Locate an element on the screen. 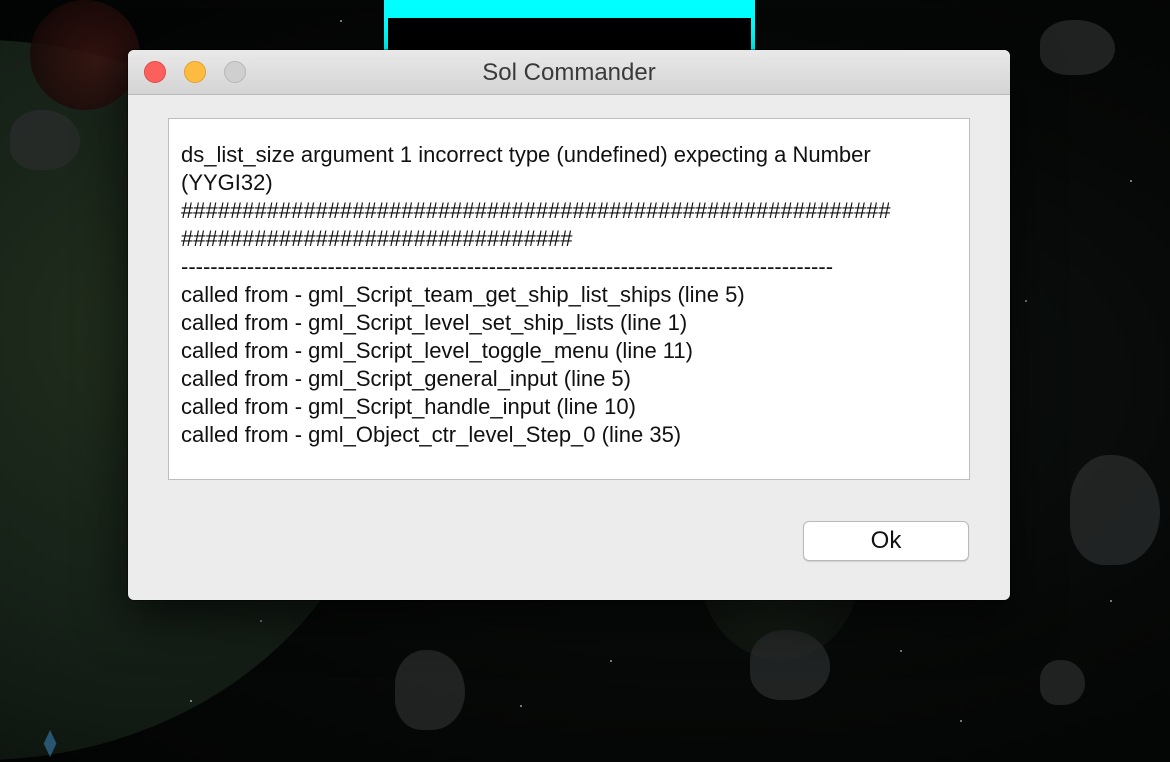  planet-red is located at coordinates (85, 55).